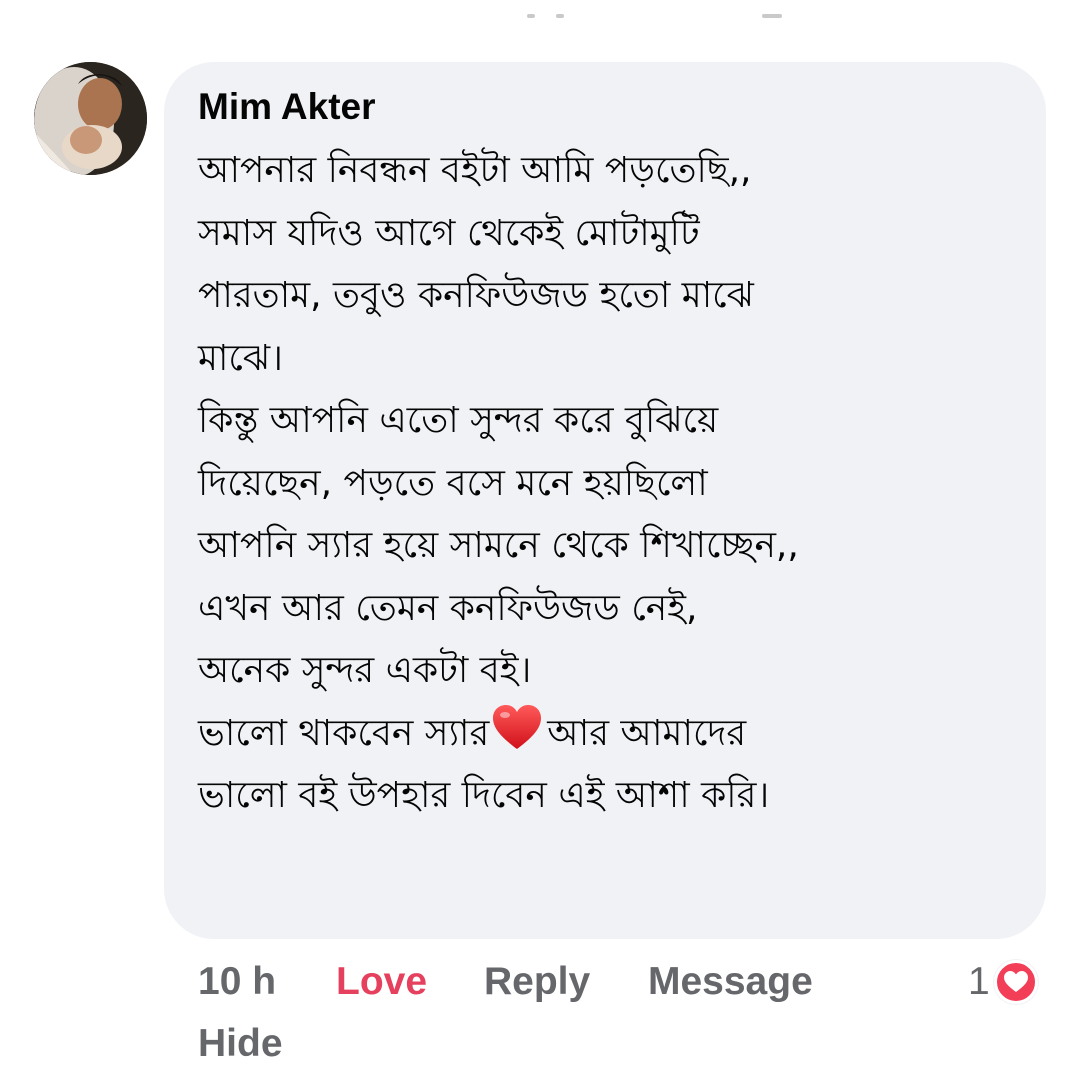 The height and width of the screenshot is (1090, 1080). Describe the element at coordinates (498, 545) in the screenshot. I see `comment-line: আপনি স্যার হয়ে সামনে থেকে শিখাচ্ছেন,,` at that location.